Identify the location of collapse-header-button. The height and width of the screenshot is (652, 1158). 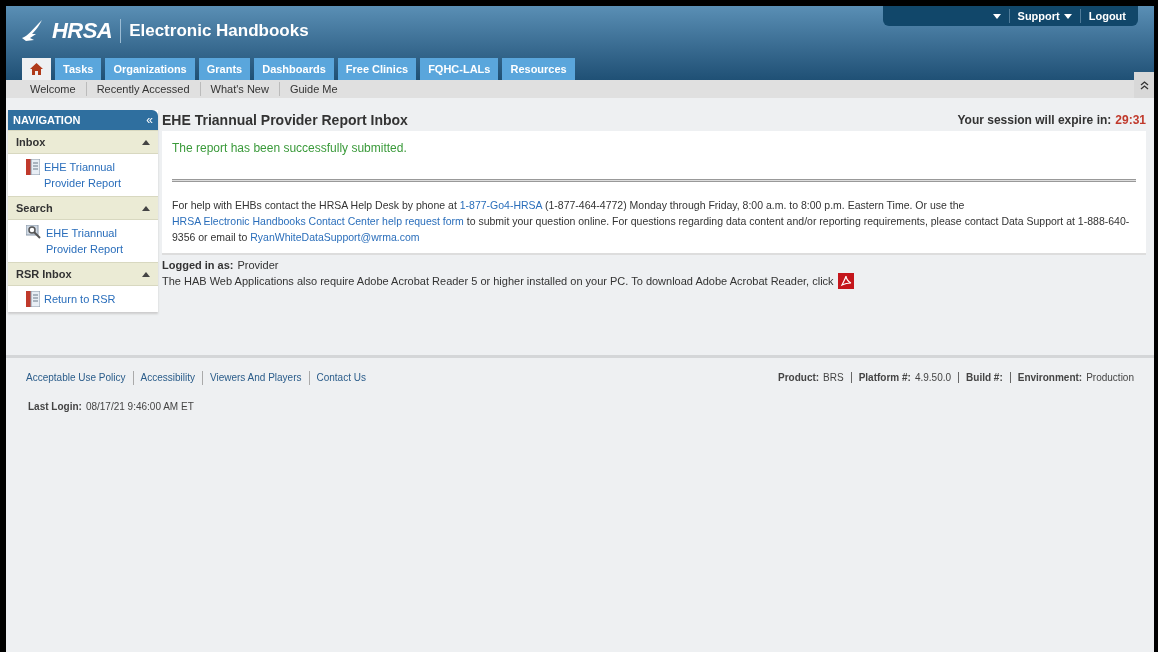
(1144, 85).